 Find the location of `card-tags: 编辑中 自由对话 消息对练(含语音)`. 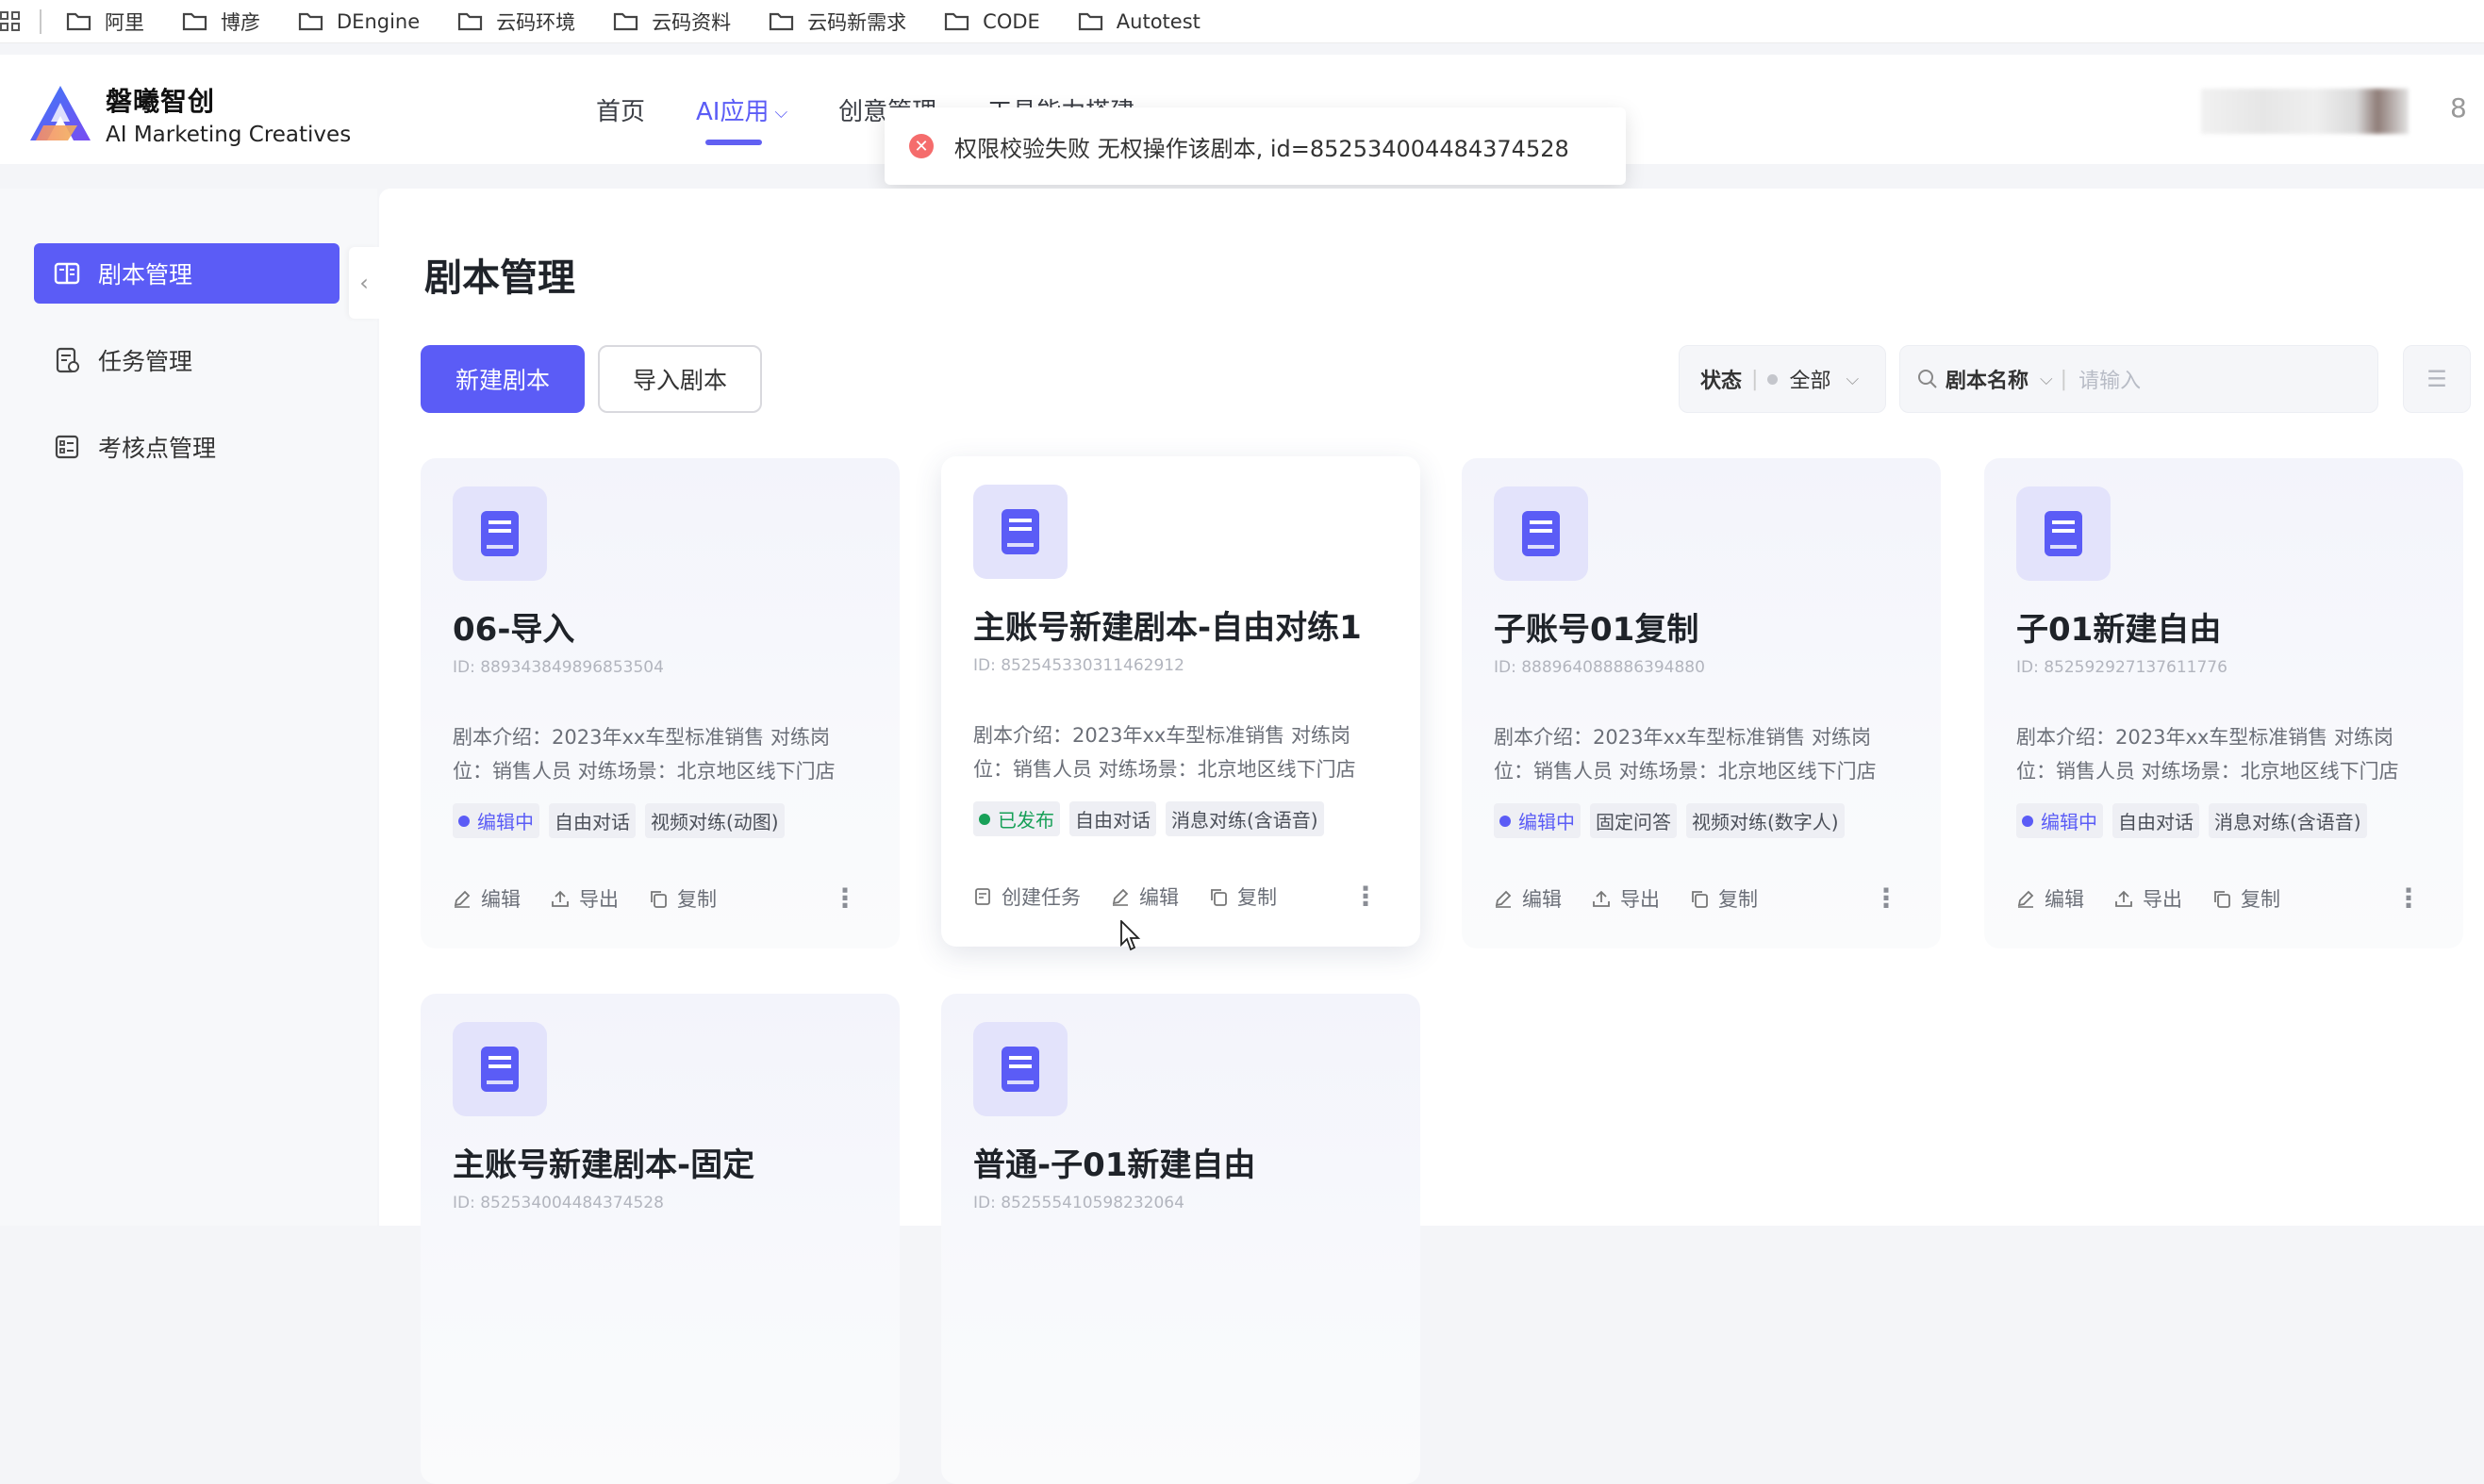

card-tags: 编辑中 自由对话 消息对练(含语音) is located at coordinates (2196, 821).